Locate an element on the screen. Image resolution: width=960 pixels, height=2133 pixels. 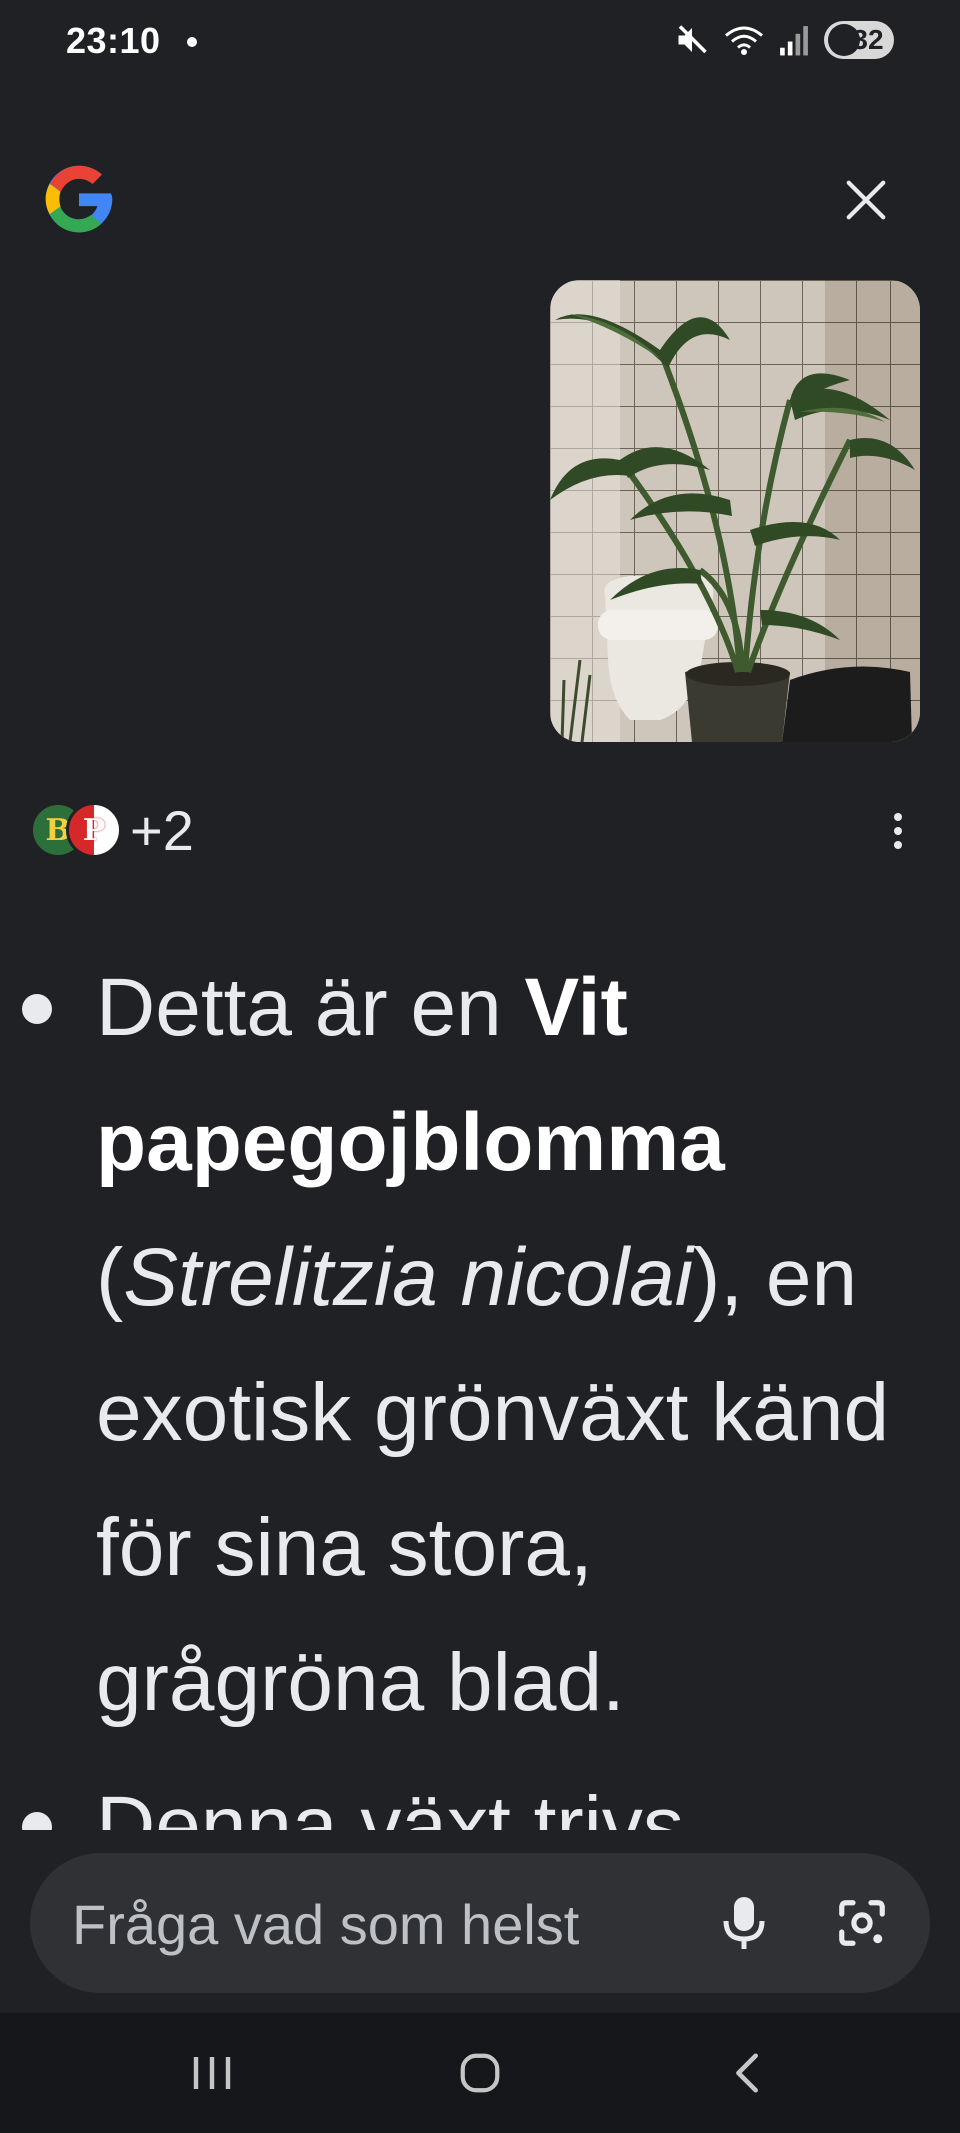
home-button is located at coordinates (480, 2073).